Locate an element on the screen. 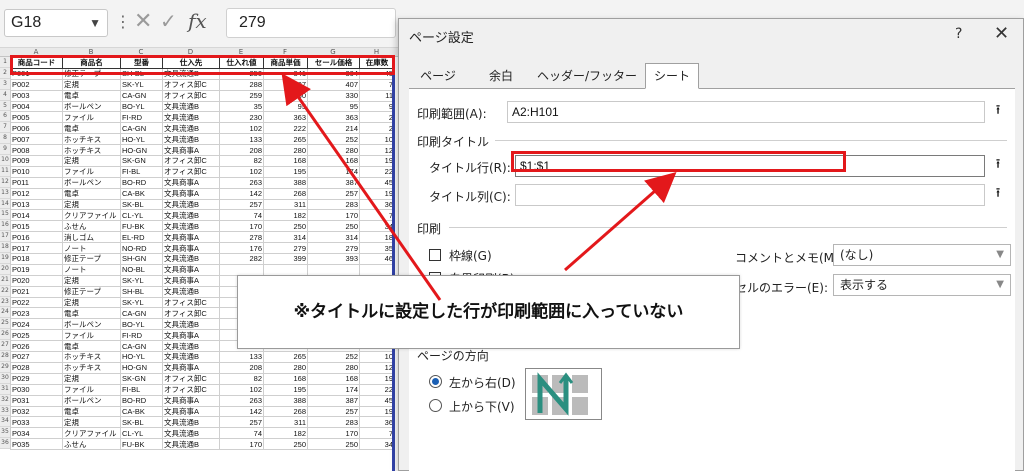 The image size is (1024, 471). row-header: 34 is located at coordinates (5, 422).